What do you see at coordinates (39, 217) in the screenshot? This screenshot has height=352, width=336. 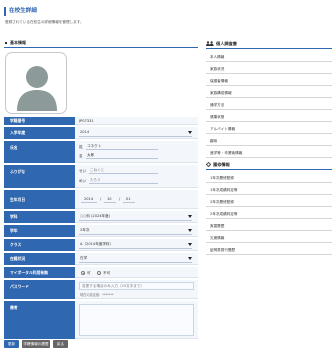 I see `label-course: 学科` at bounding box center [39, 217].